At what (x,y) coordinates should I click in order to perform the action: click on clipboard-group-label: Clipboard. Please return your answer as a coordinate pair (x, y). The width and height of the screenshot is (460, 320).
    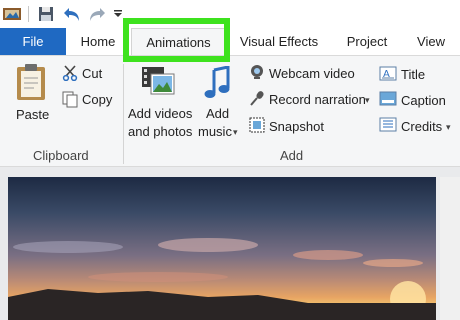
    Looking at the image, I should click on (61, 155).